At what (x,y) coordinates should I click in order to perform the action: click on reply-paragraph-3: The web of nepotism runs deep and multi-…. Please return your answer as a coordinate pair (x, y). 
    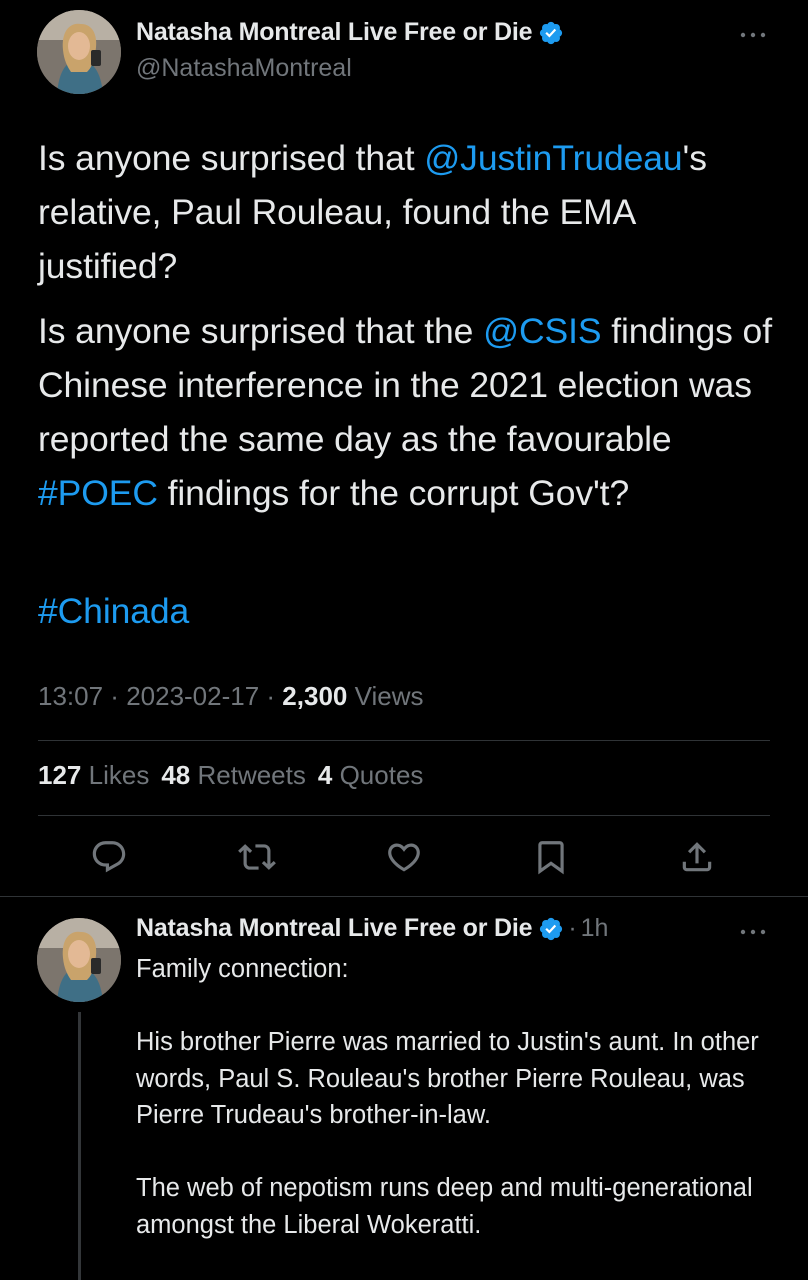
    Looking at the image, I should click on (444, 1206).